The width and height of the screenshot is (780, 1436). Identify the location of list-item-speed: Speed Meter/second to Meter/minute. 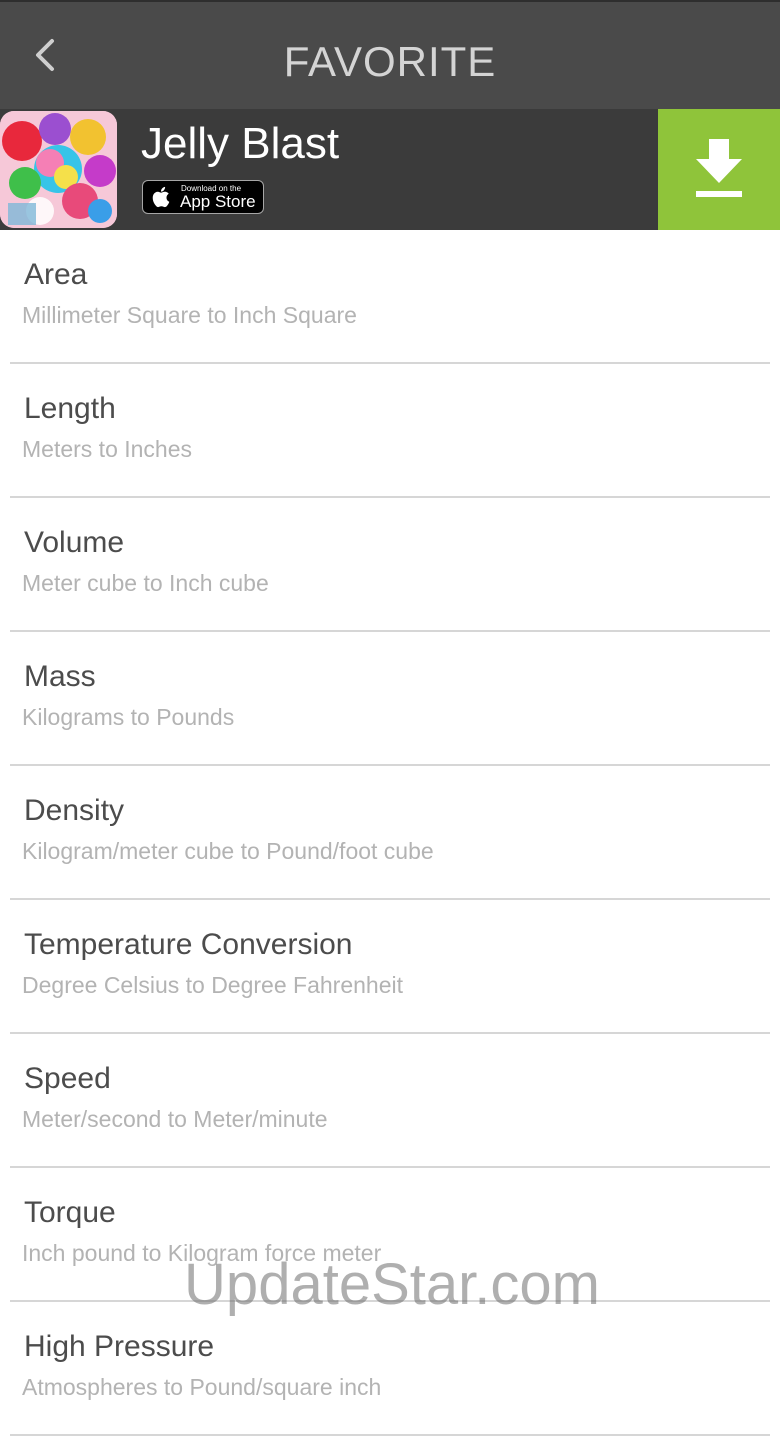
(390, 1101).